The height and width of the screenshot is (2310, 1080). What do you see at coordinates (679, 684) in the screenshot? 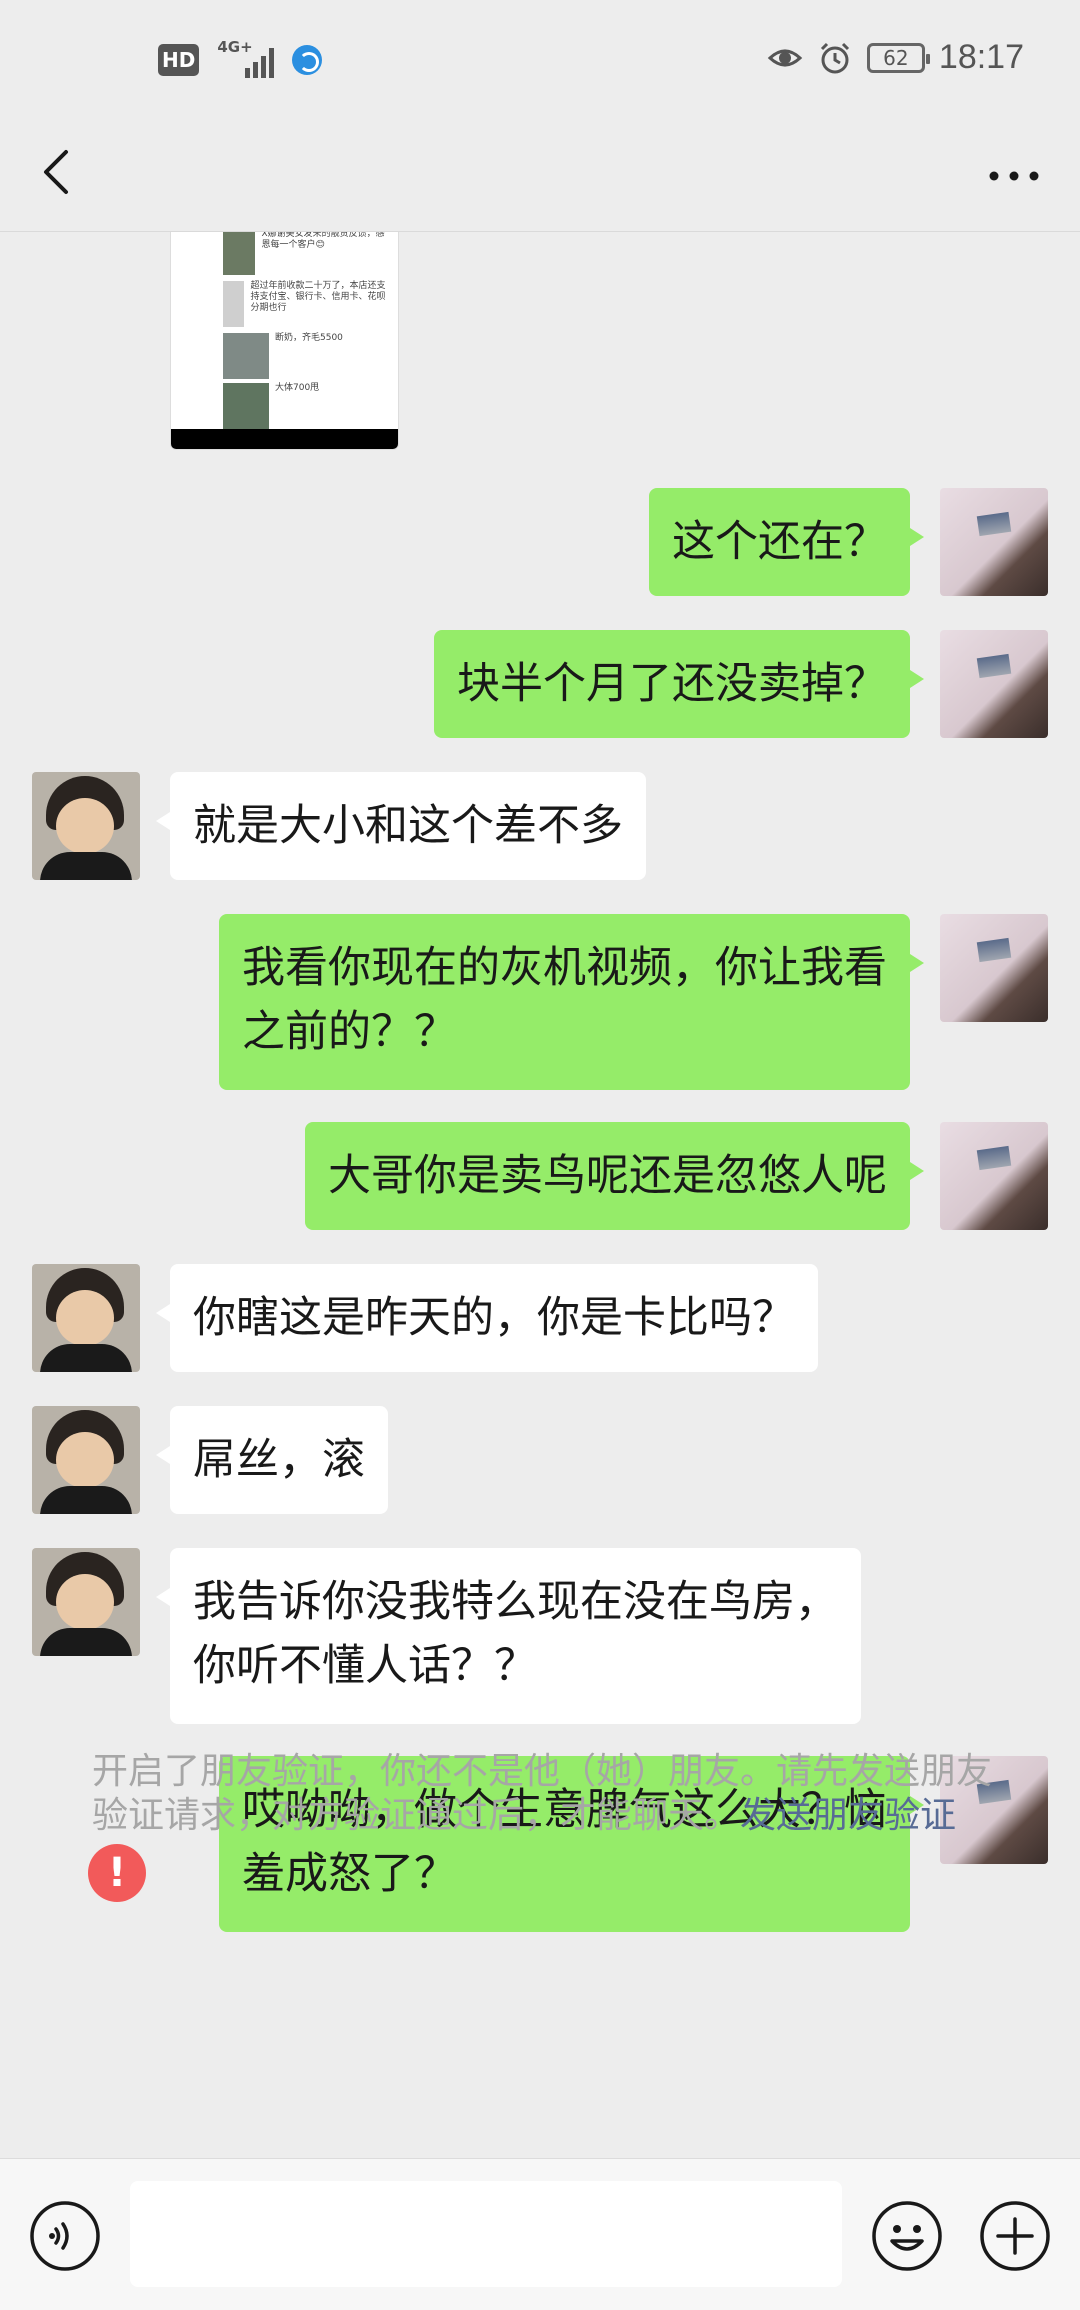
I see `my-message-bubble: 块半个月了还没卖掉？` at bounding box center [679, 684].